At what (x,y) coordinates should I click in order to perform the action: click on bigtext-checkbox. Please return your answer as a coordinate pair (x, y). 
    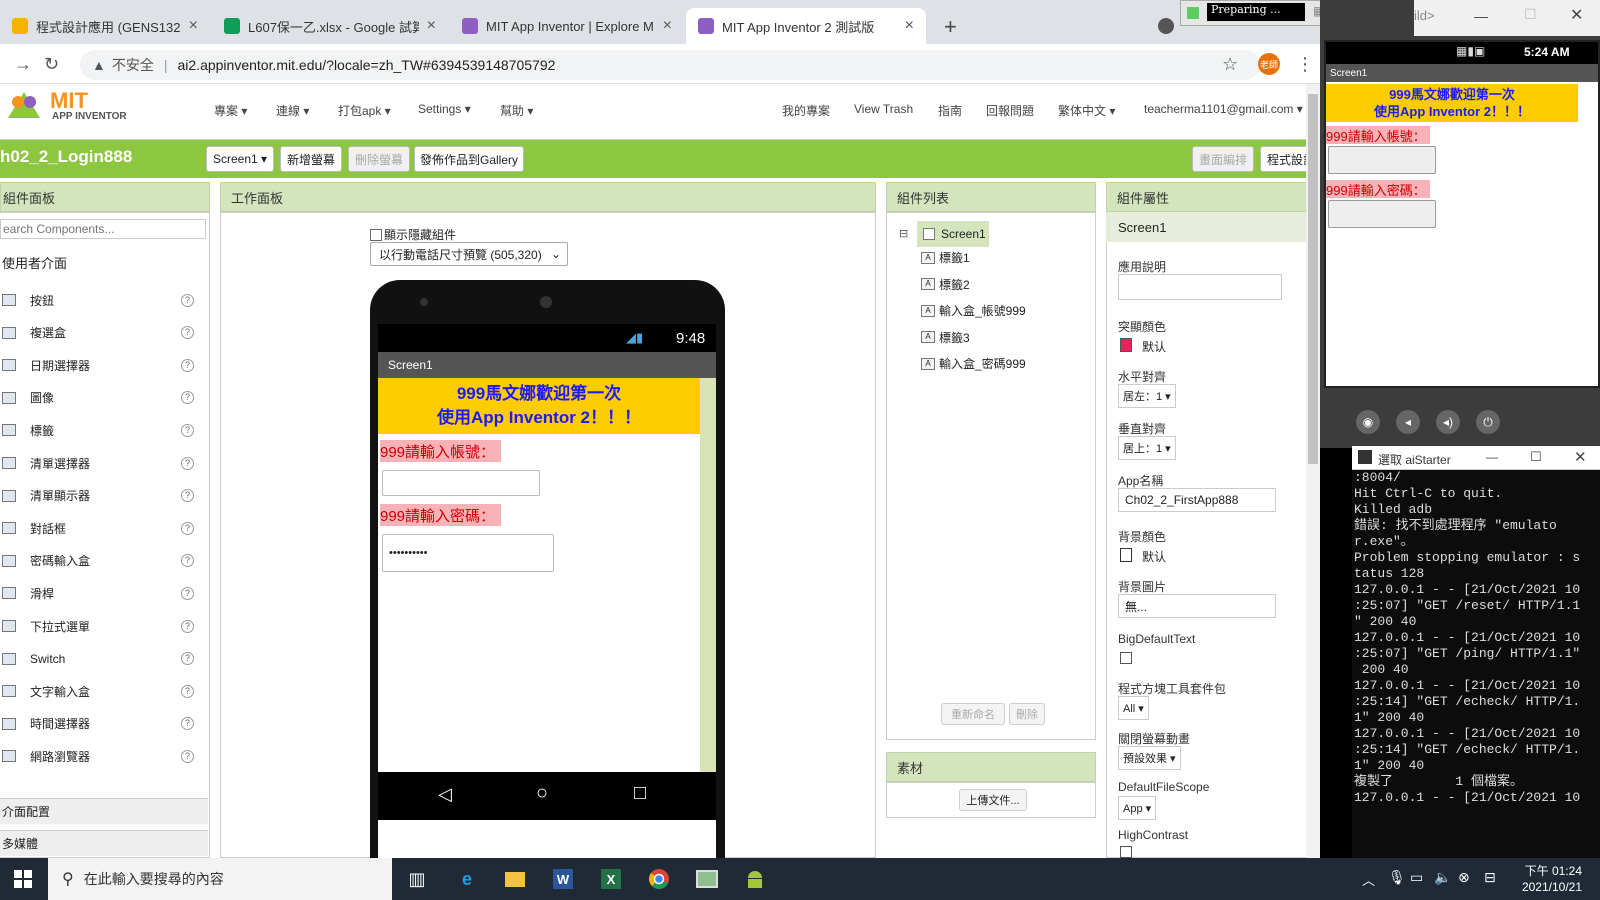
    Looking at the image, I should click on (1126, 658).